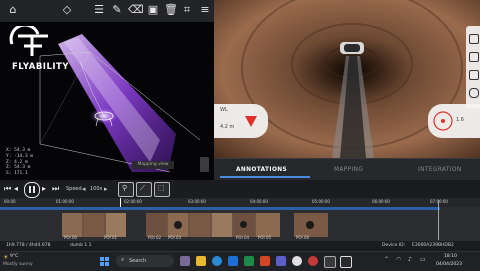 This screenshot has width=480, height=271. Describe the element at coordinates (313, 261) in the screenshot. I see `app-icon-opera` at that location.